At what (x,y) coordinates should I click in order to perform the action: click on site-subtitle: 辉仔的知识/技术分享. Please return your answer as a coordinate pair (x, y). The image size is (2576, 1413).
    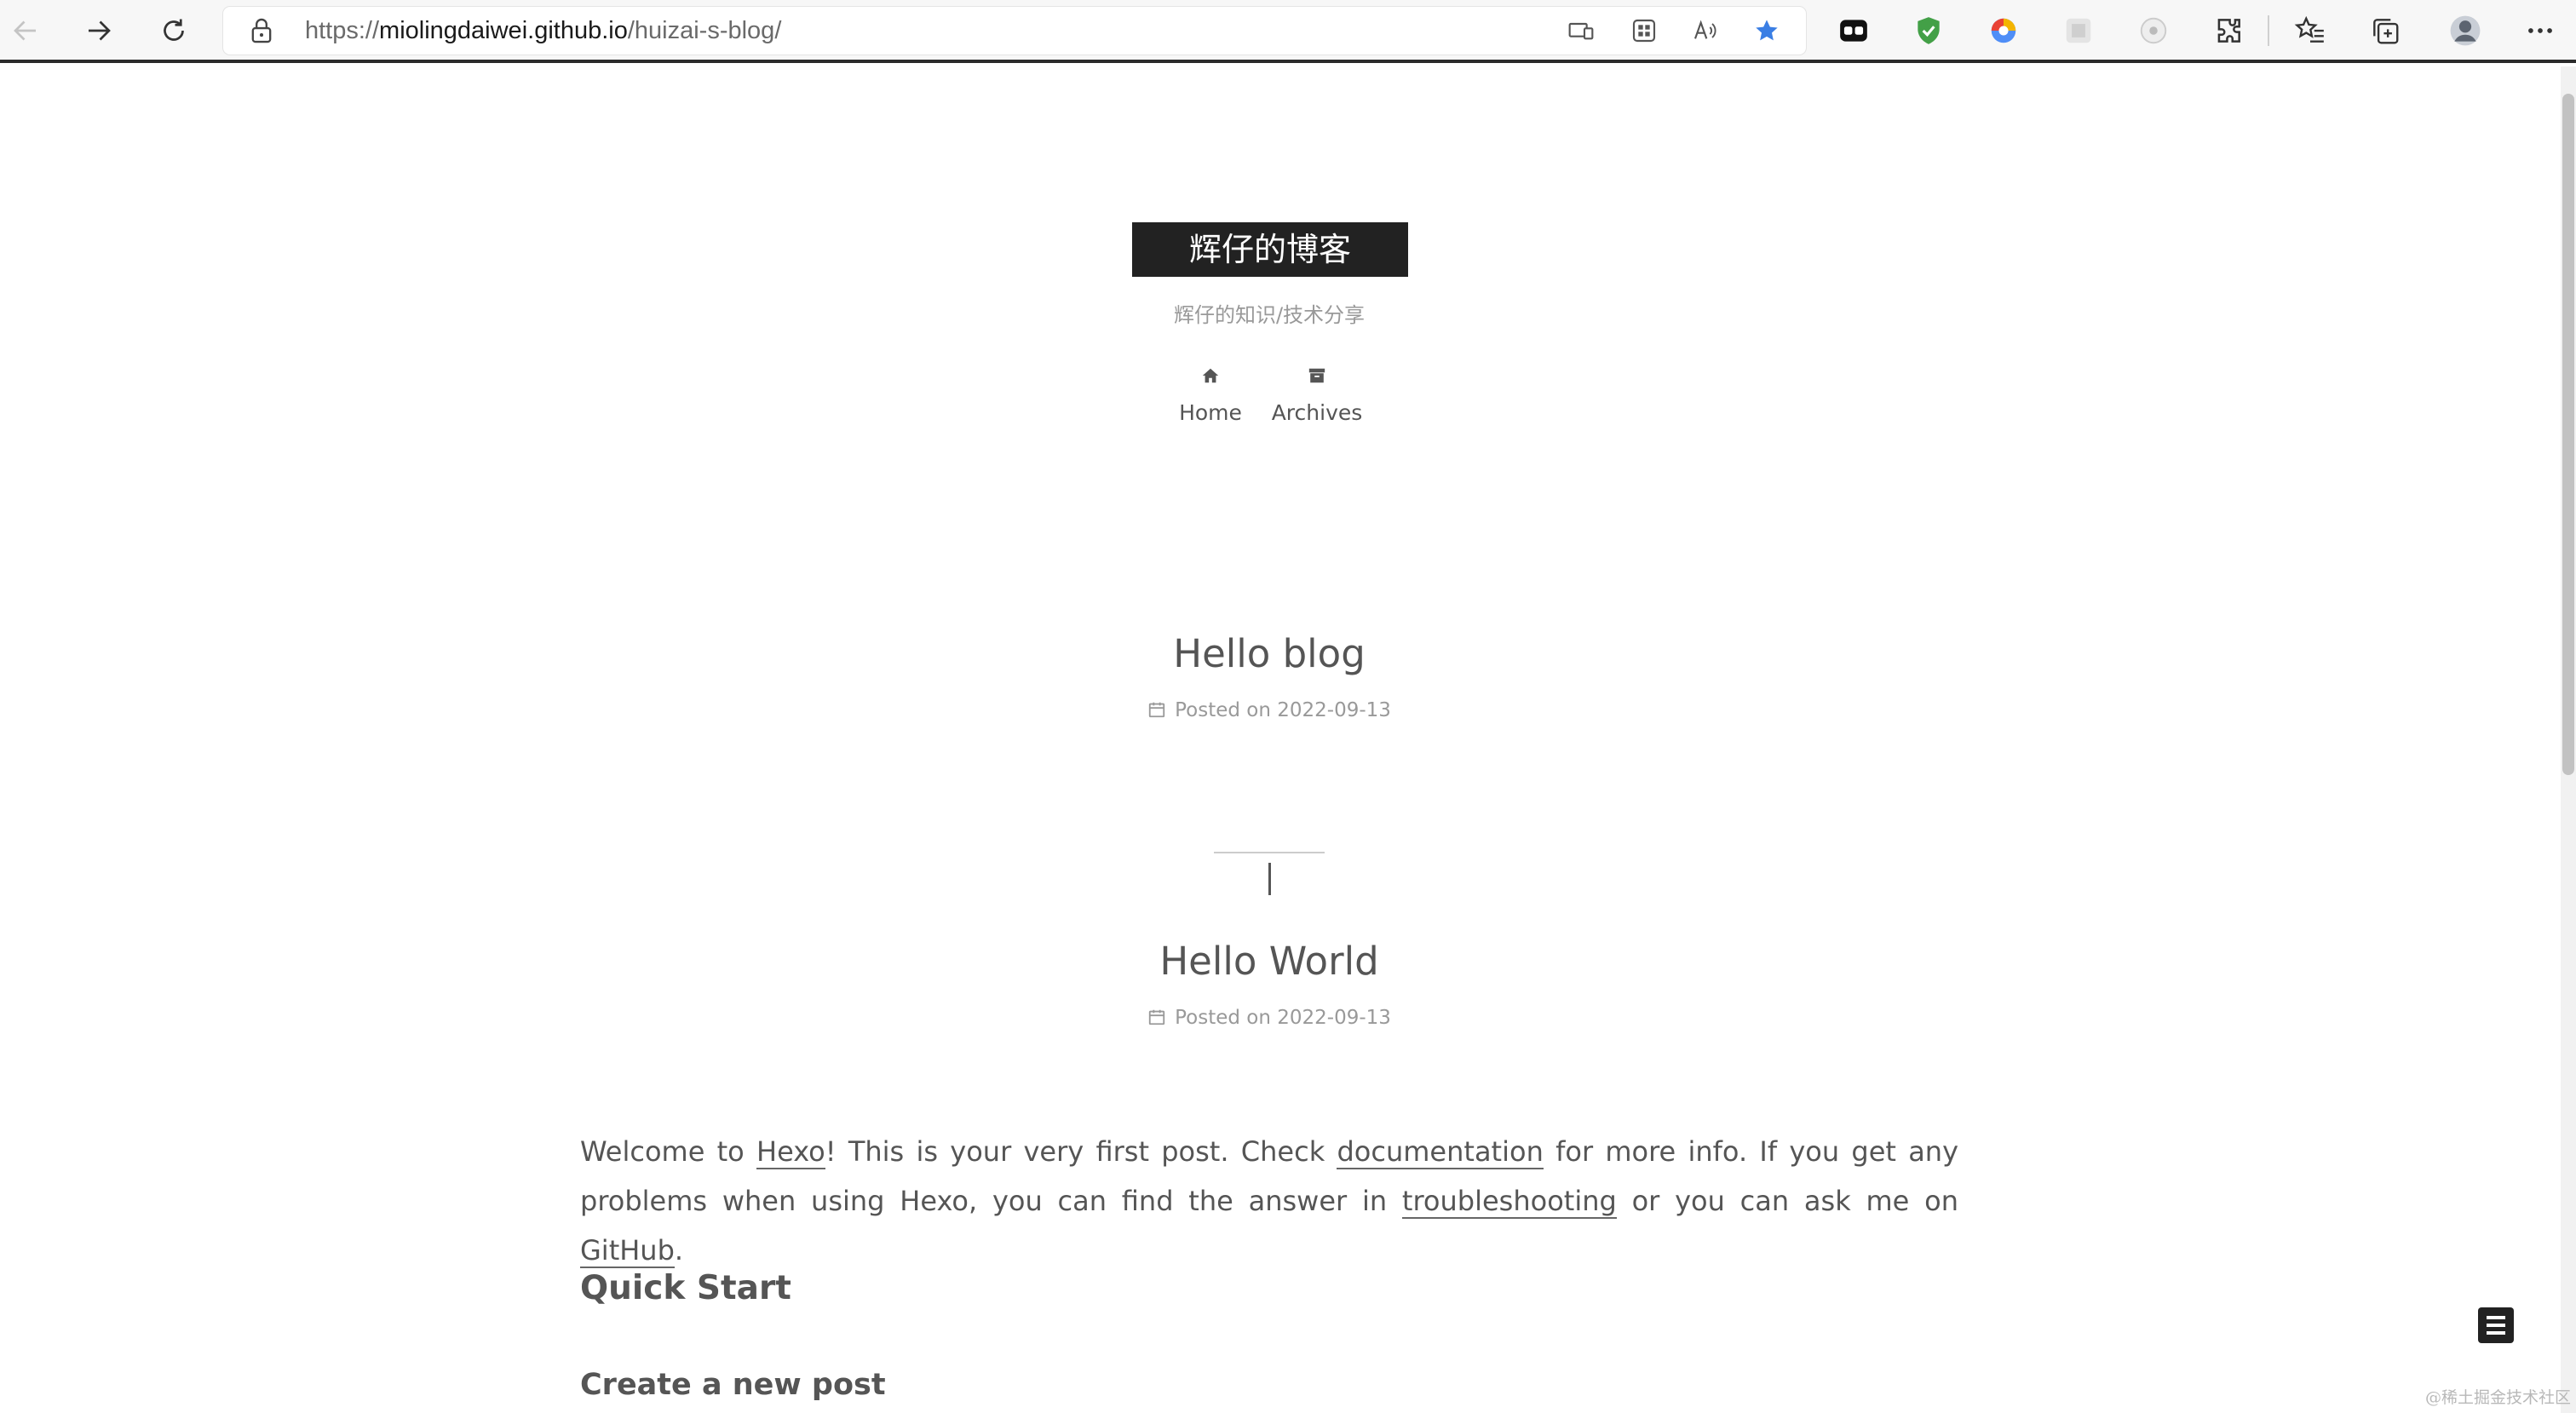
    Looking at the image, I should click on (1269, 315).